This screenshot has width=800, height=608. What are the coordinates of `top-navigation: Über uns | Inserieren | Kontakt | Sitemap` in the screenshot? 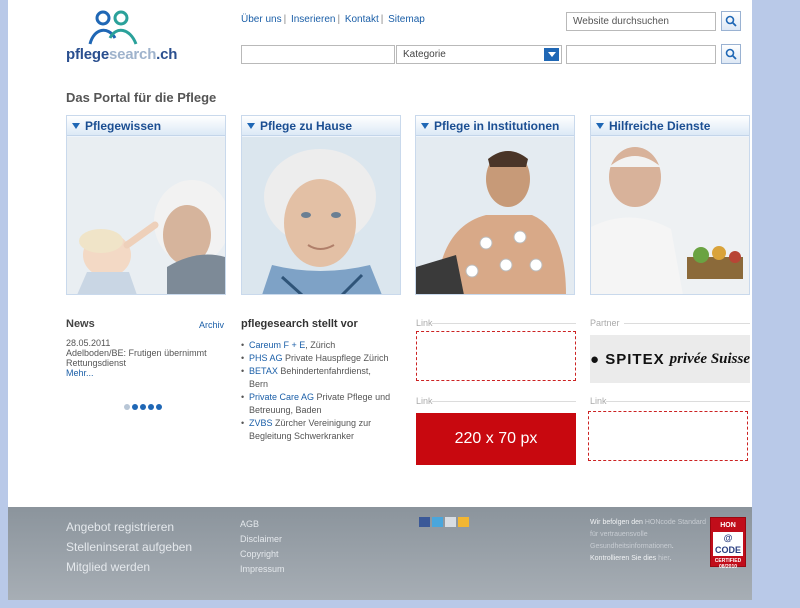 It's located at (333, 19).